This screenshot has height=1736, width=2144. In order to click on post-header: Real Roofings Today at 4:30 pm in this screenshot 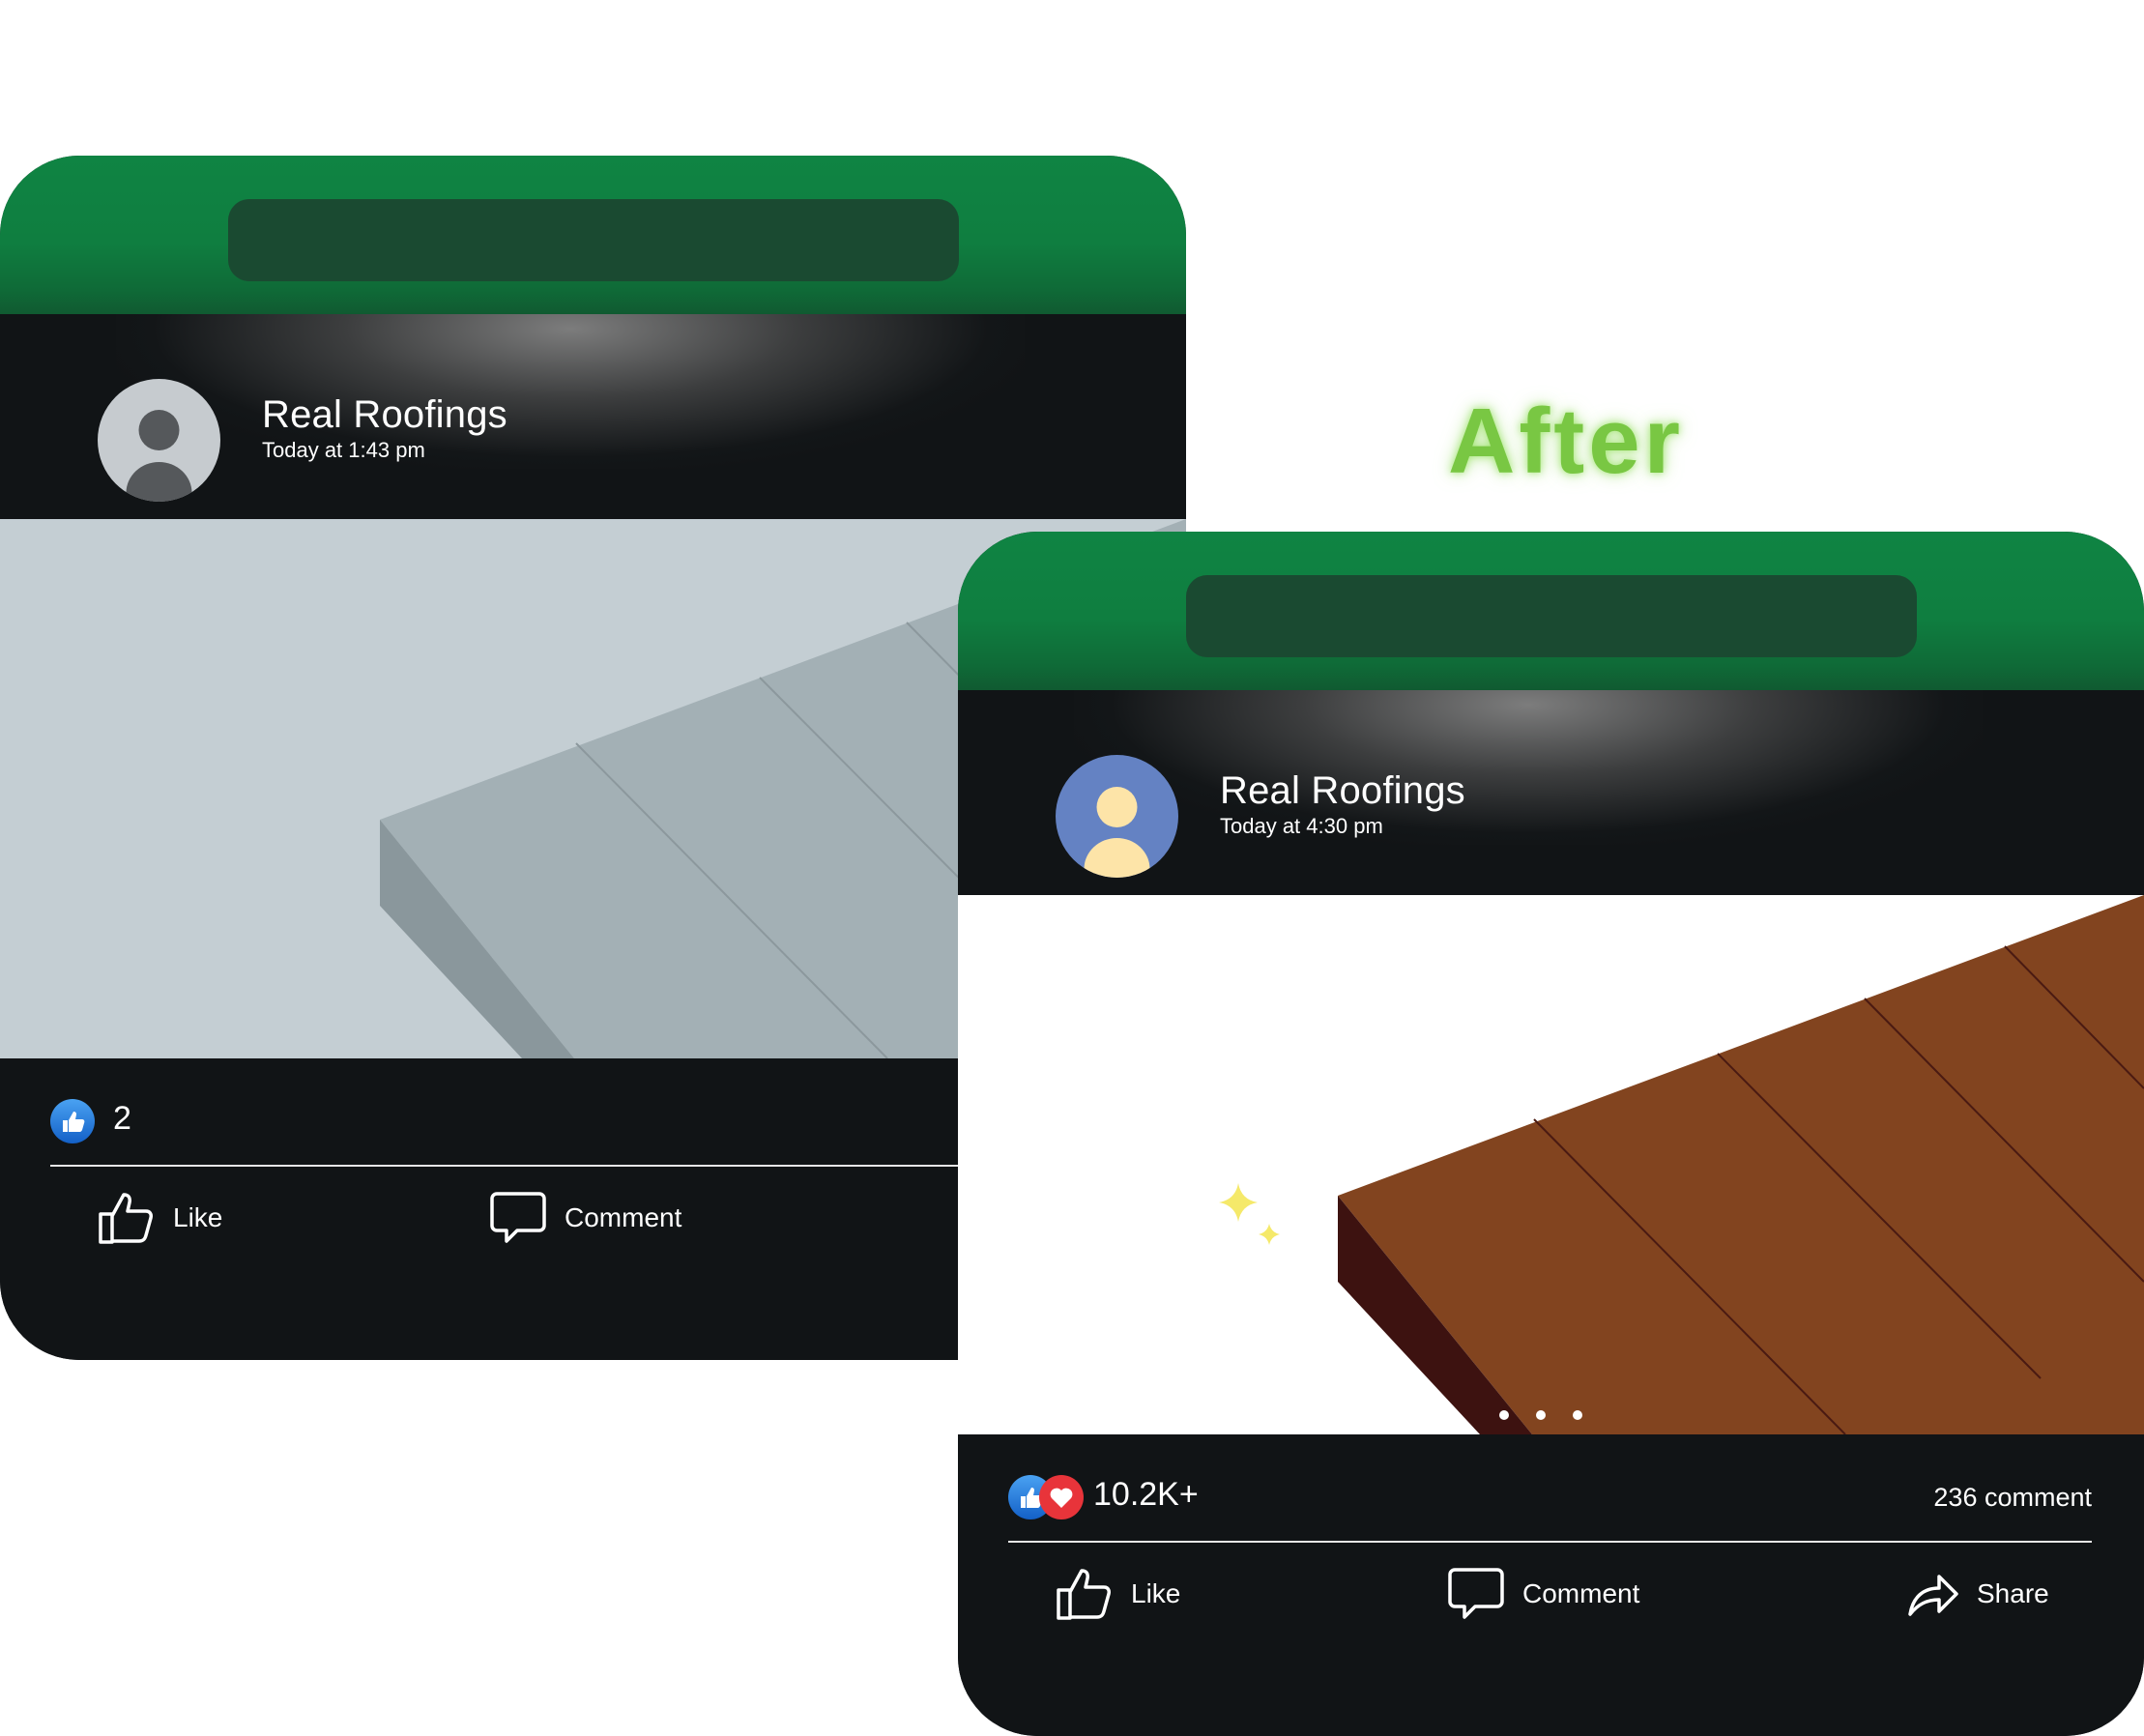, I will do `click(1551, 792)`.